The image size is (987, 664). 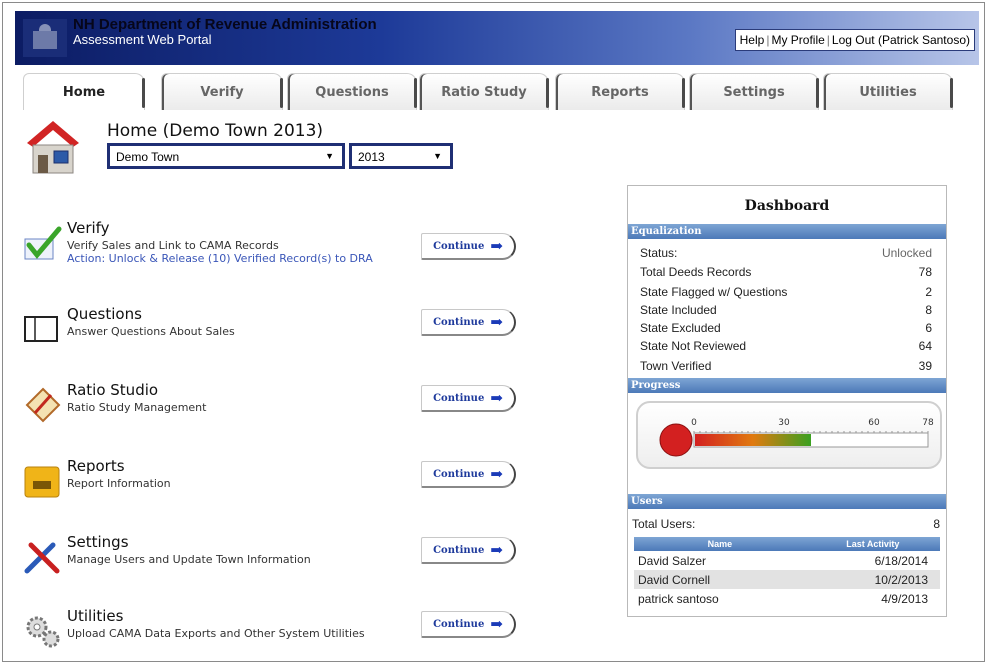 What do you see at coordinates (119, 483) in the screenshot?
I see `section-desc: Report Information` at bounding box center [119, 483].